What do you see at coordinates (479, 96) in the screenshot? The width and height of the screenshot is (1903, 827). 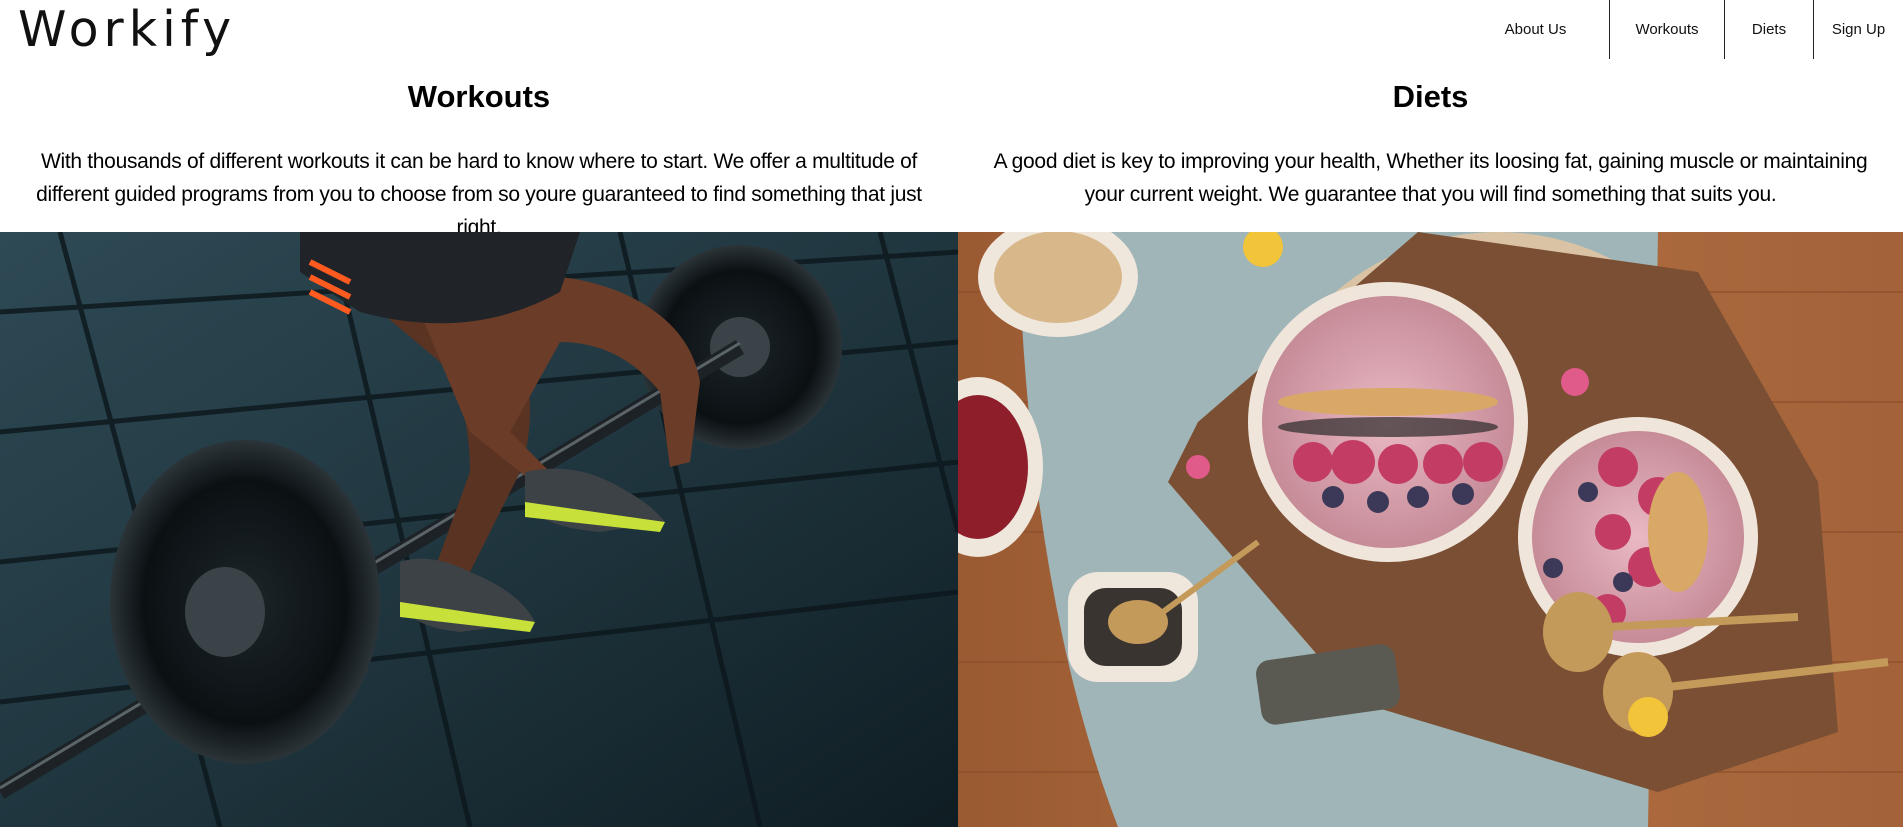 I see `workouts-title: Workouts` at bounding box center [479, 96].